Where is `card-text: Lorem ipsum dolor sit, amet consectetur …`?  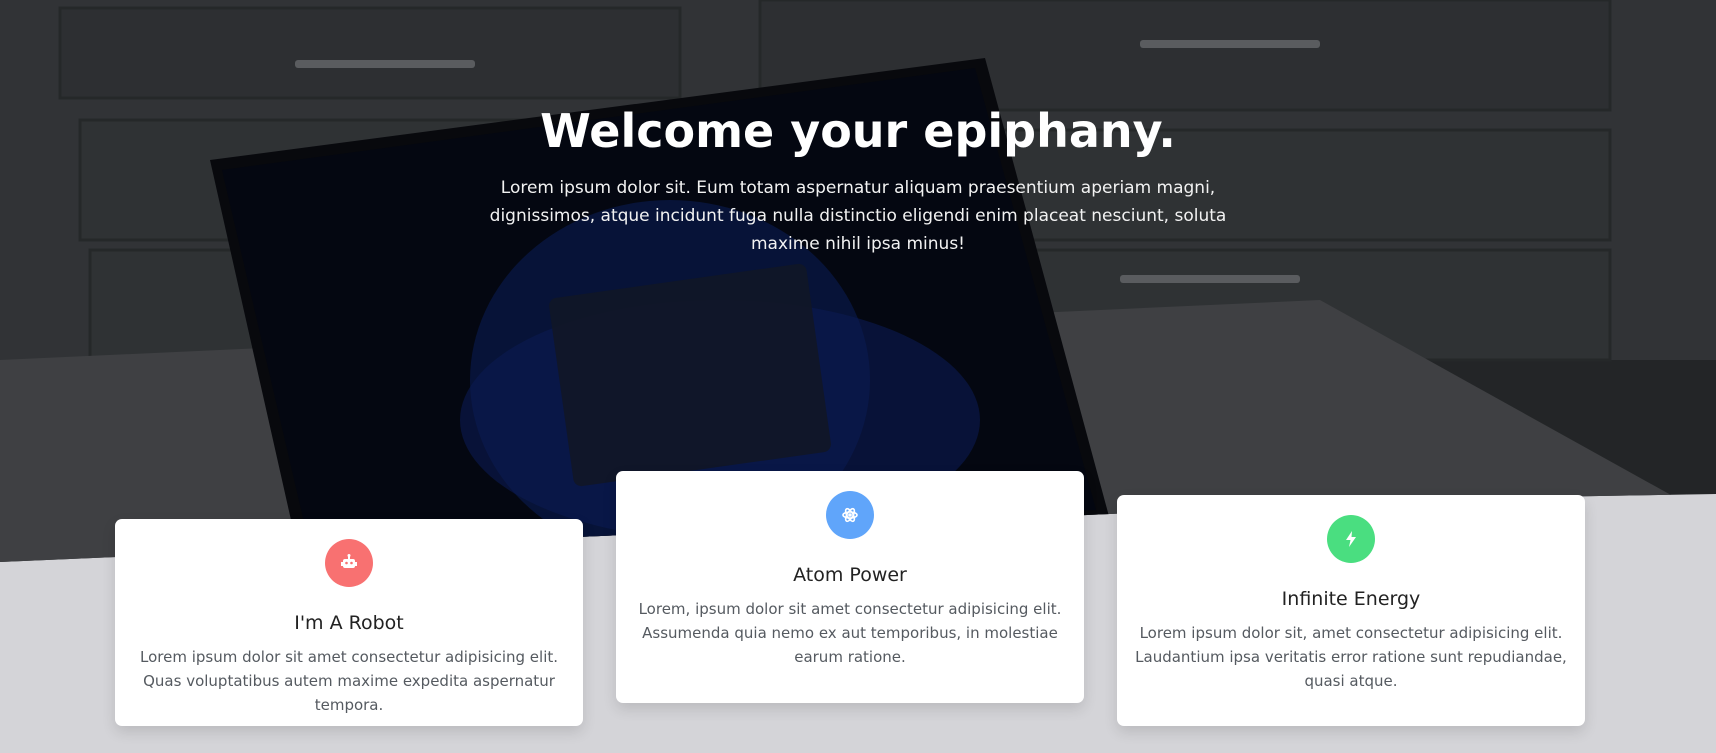 card-text: Lorem ipsum dolor sit, amet consectetur … is located at coordinates (1351, 657).